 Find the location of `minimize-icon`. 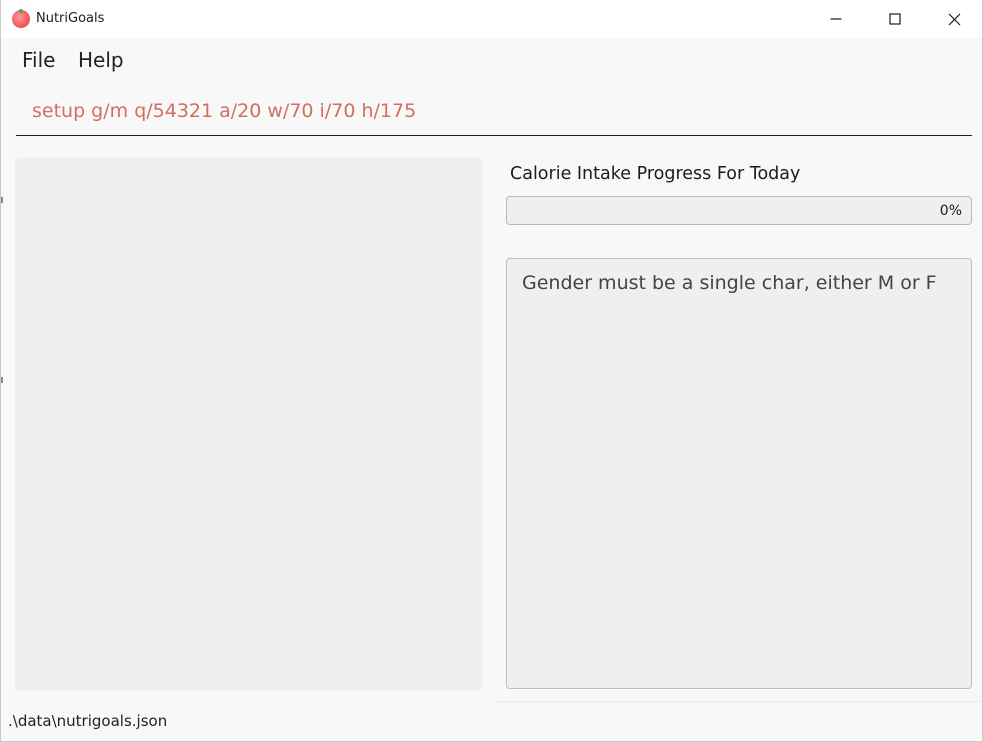

minimize-icon is located at coordinates (836, 19).